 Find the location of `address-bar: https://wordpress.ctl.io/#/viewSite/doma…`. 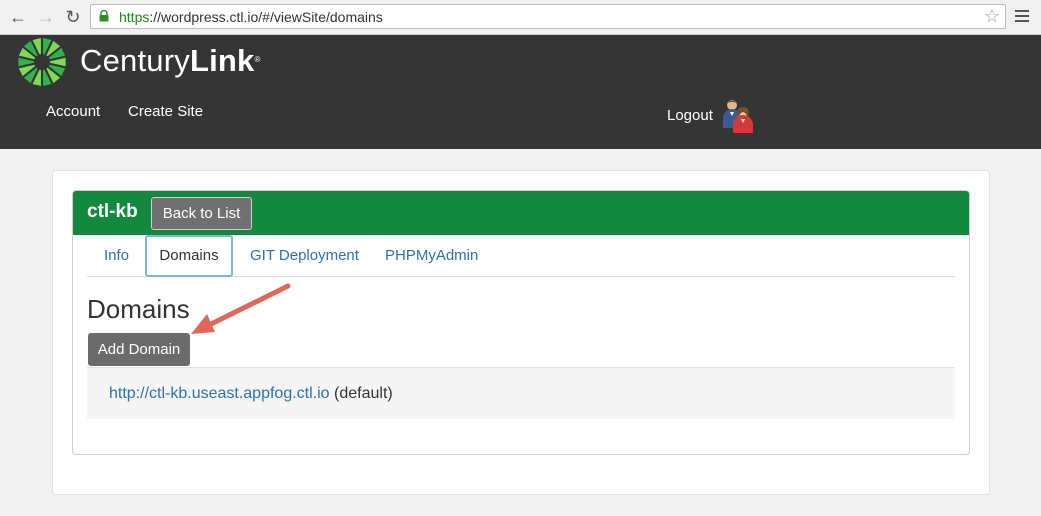

address-bar: https://wordpress.ctl.io/#/viewSite/doma… is located at coordinates (548, 16).